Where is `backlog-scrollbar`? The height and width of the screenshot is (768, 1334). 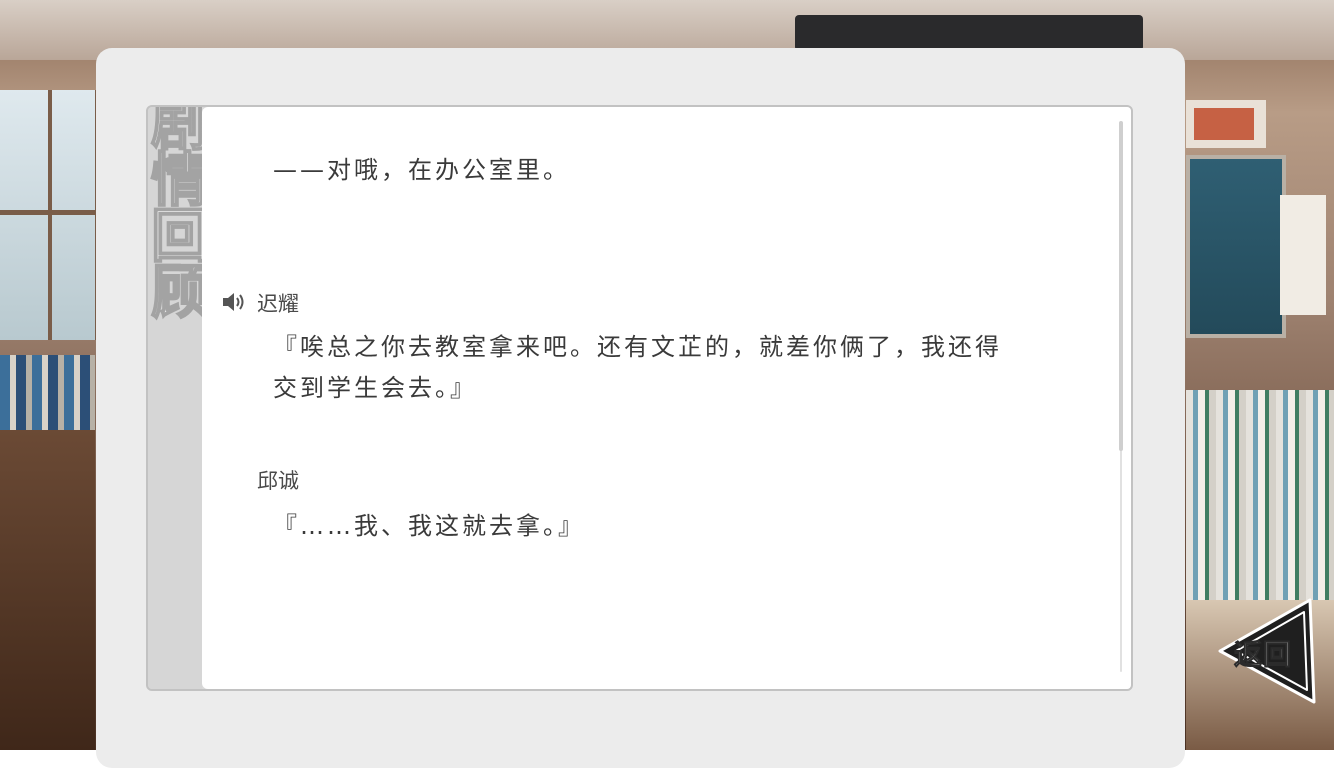
backlog-scrollbar is located at coordinates (1121, 396).